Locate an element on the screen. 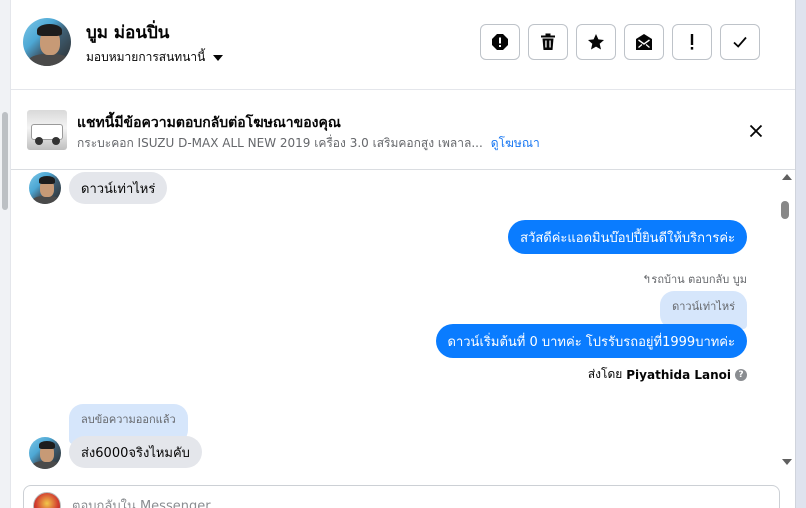 This screenshot has width=806, height=508. page-avatar-icon is located at coordinates (47, 500).